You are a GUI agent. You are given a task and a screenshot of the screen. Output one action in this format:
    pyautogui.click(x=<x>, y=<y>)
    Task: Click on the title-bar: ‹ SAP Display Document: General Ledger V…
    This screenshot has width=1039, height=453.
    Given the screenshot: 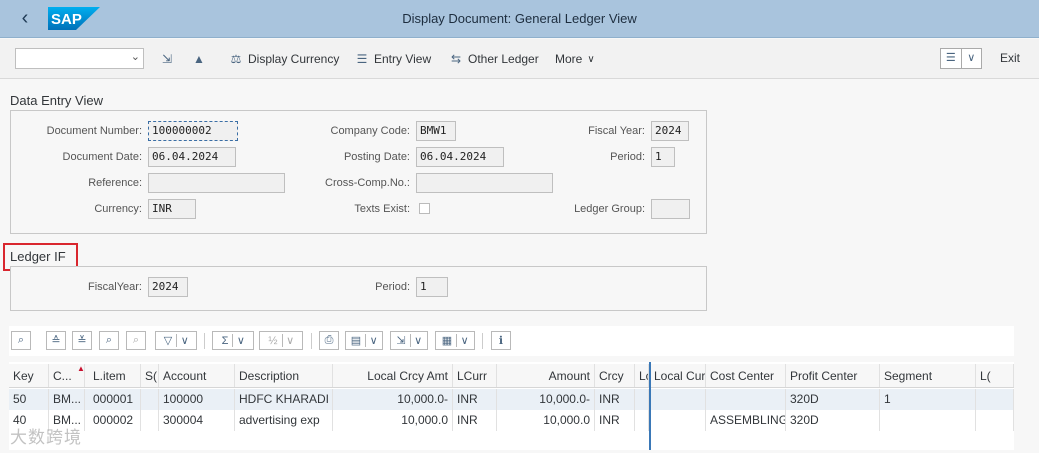 What is the action you would take?
    pyautogui.click(x=519, y=19)
    